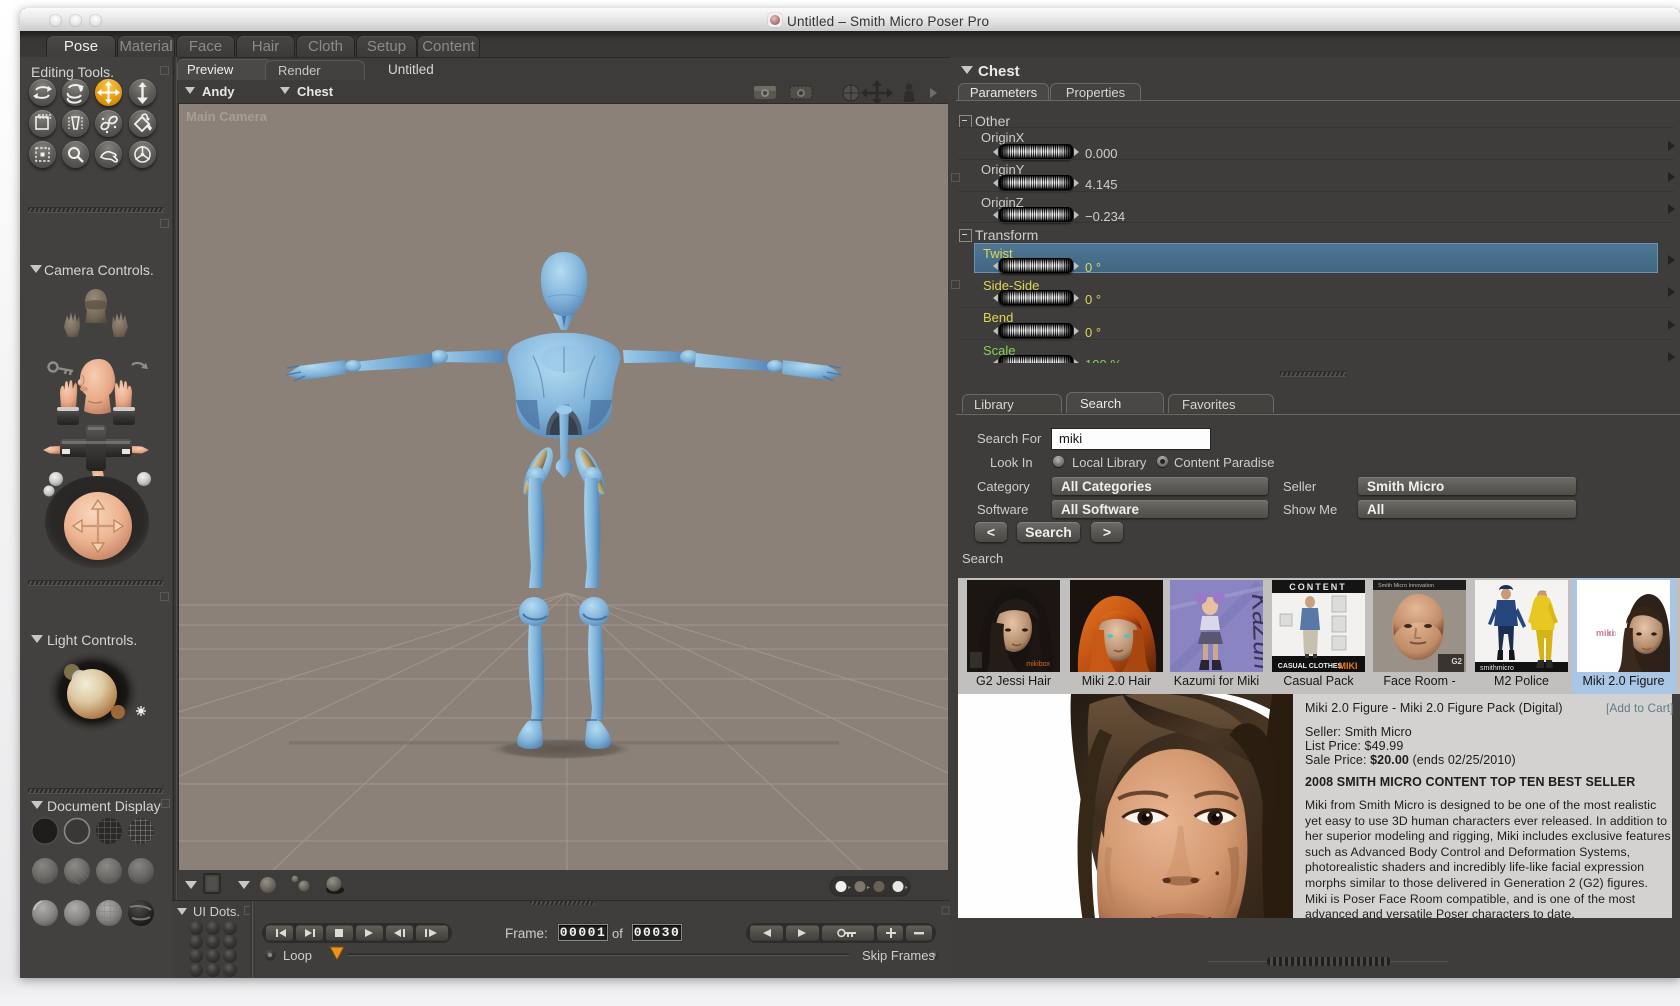  Describe the element at coordinates (1310, 666) in the screenshot. I see `svg-text: CASUAL CLOTHES` at that location.